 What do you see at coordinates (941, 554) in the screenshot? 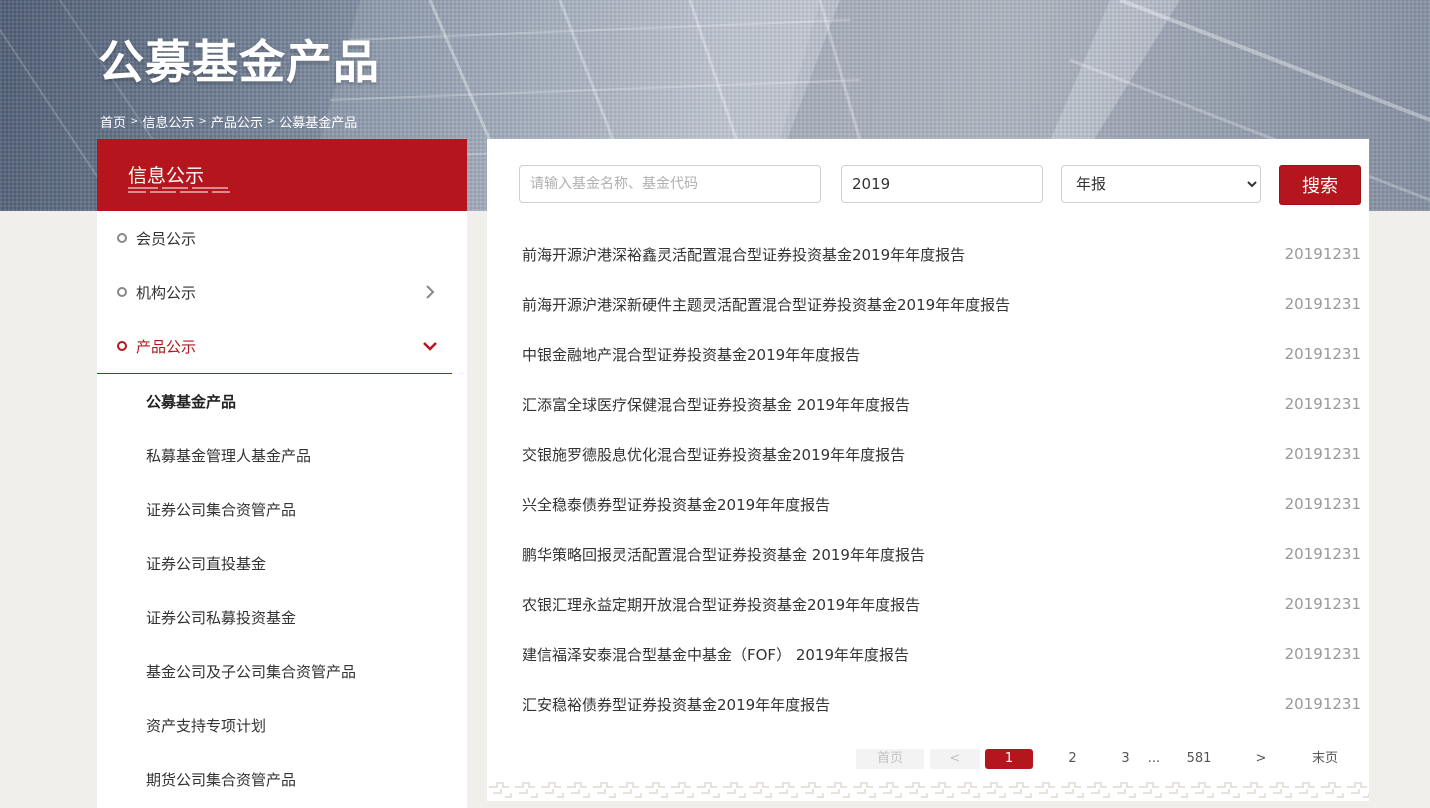
I see `report-list-item: 鹏华策略回报灵活配置混合型证券投资基金 2019年年度报告 20191231` at bounding box center [941, 554].